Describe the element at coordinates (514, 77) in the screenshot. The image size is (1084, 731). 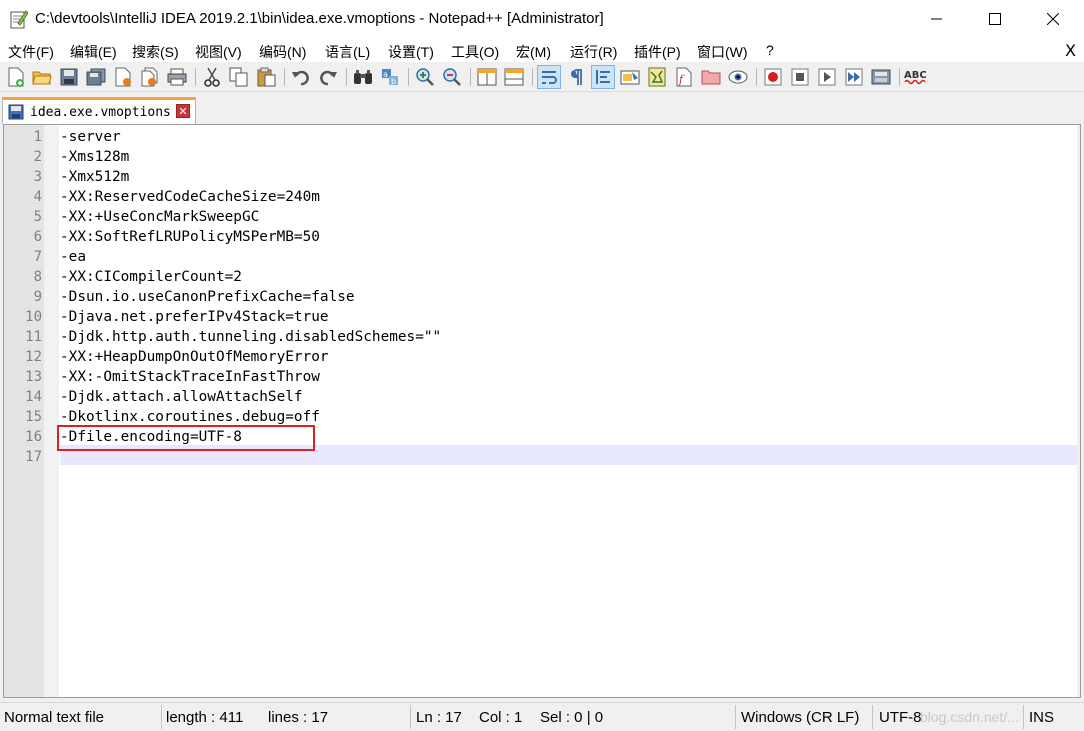
I see `sync-horizontal-button` at that location.